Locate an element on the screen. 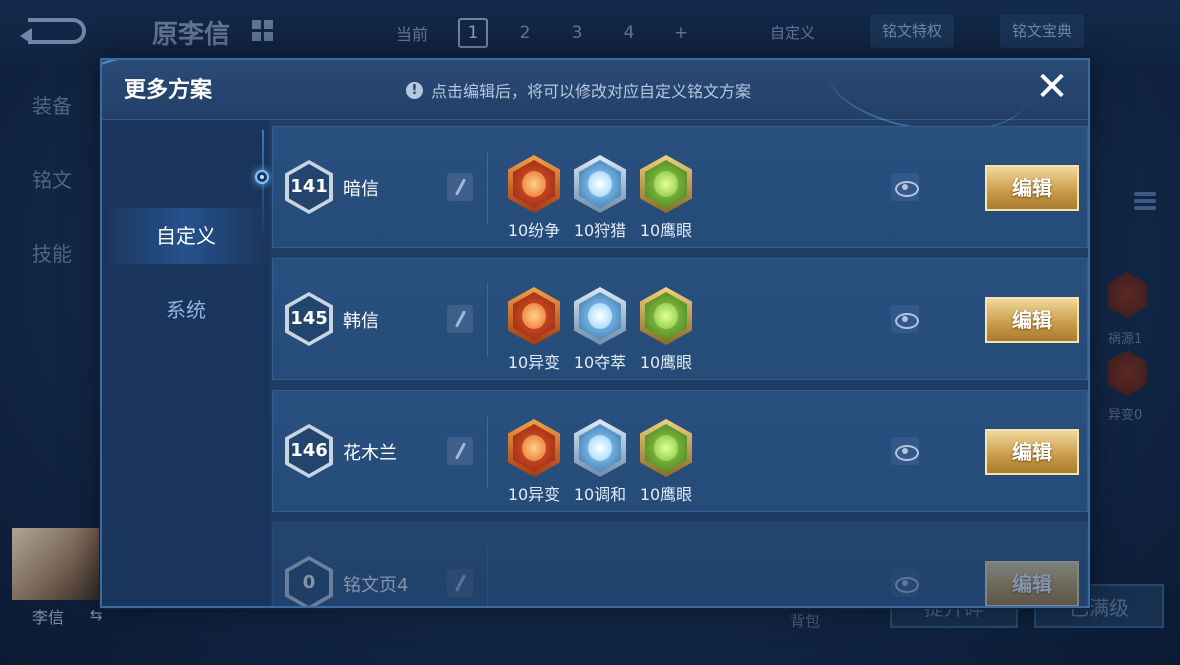  back-button is located at coordinates (53, 31).